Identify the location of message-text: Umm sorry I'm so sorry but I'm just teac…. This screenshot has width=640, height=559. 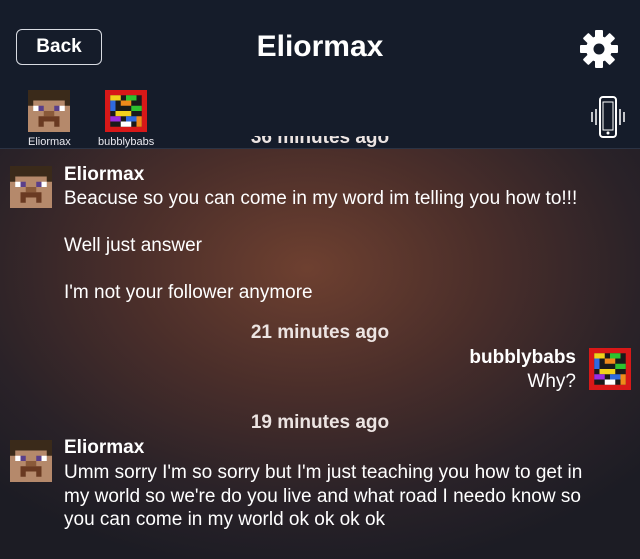
(323, 472).